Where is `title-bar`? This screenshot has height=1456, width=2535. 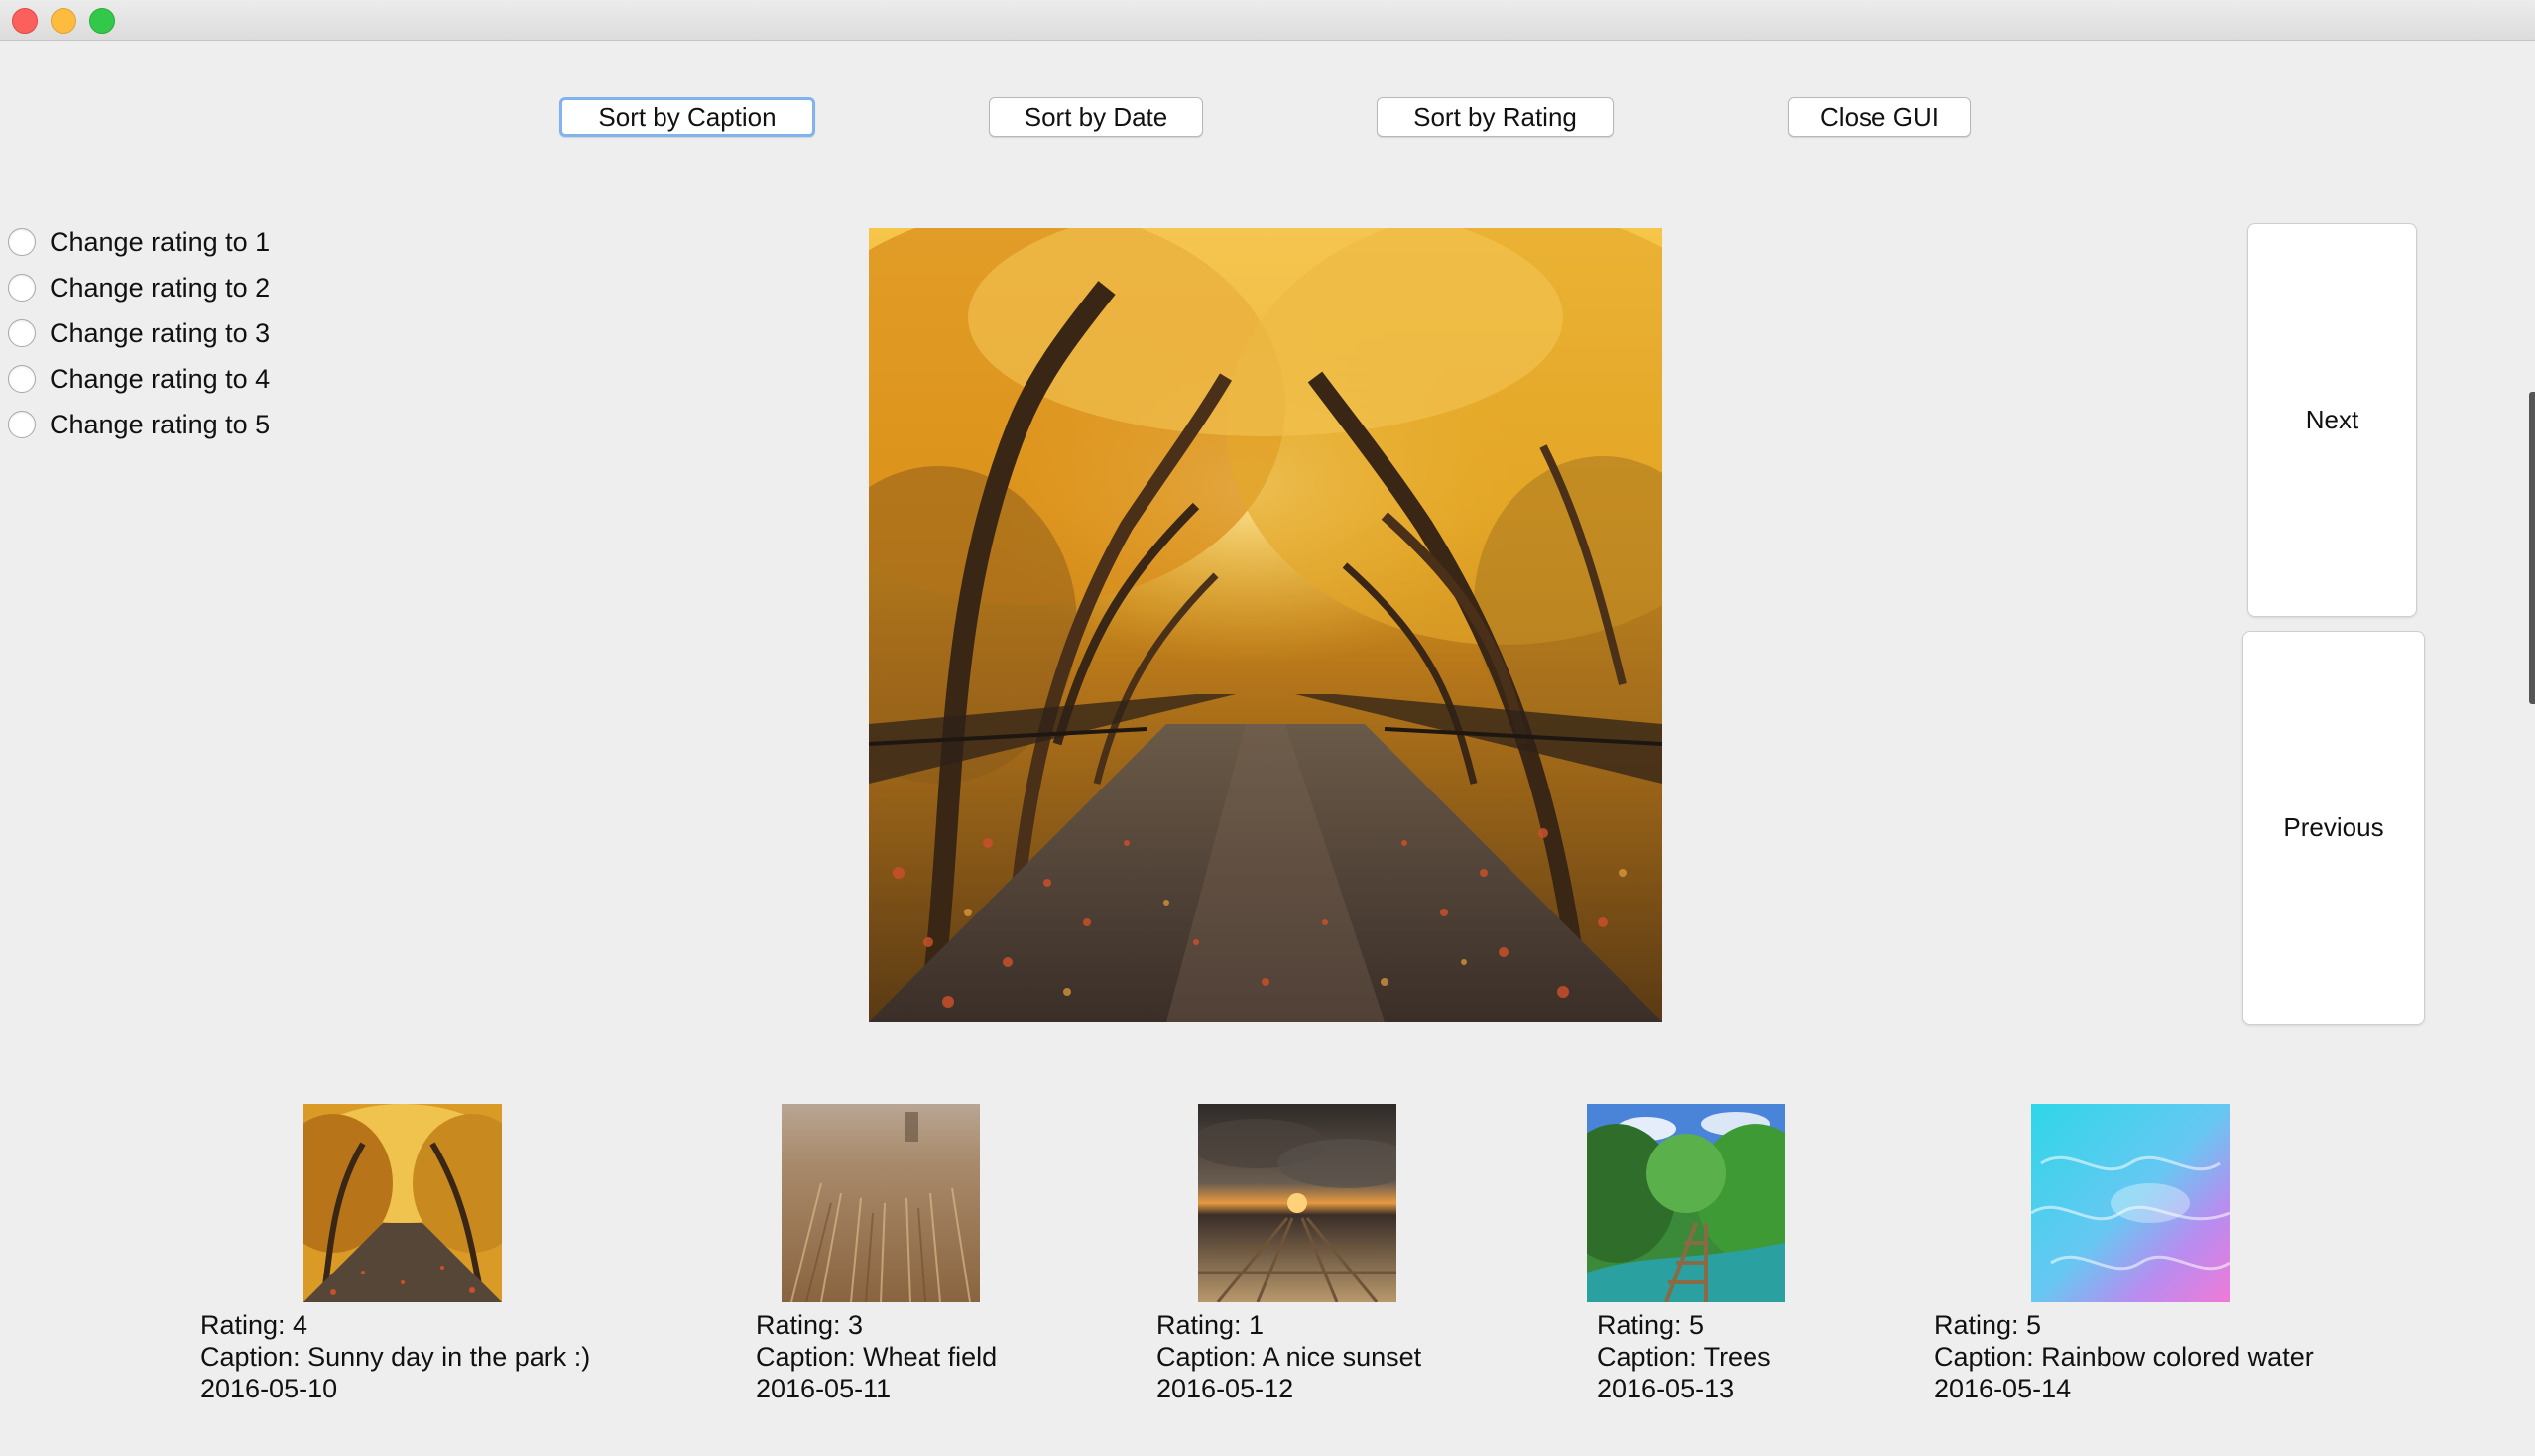 title-bar is located at coordinates (1267, 20).